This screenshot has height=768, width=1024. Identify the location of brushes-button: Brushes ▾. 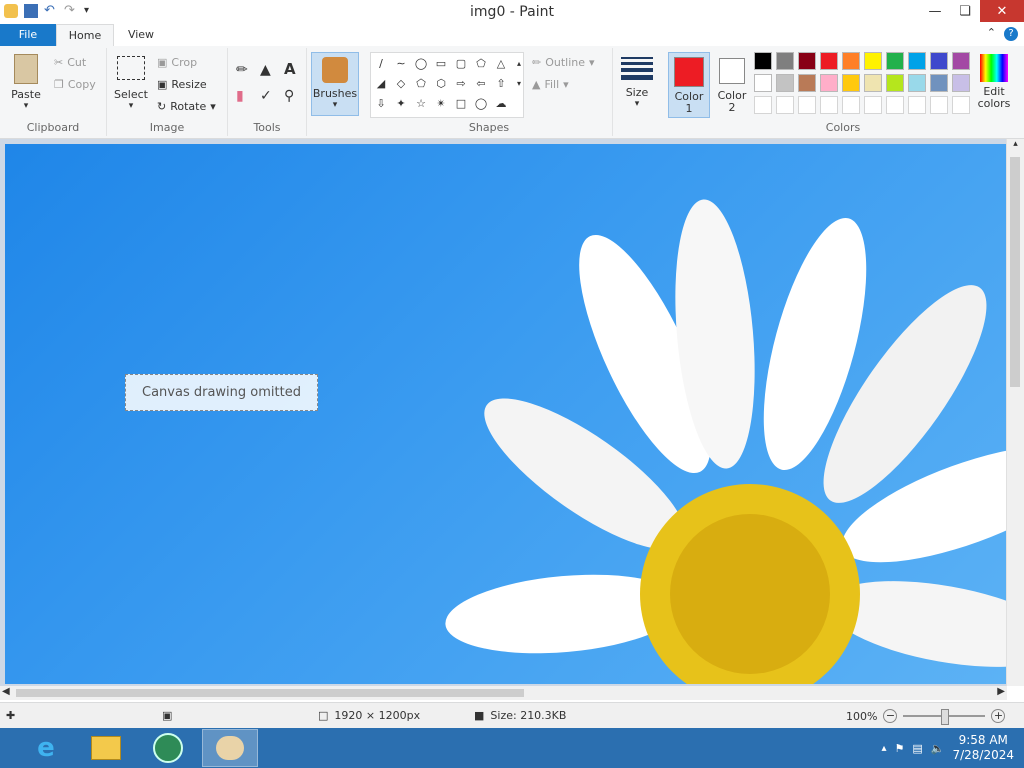
(335, 84).